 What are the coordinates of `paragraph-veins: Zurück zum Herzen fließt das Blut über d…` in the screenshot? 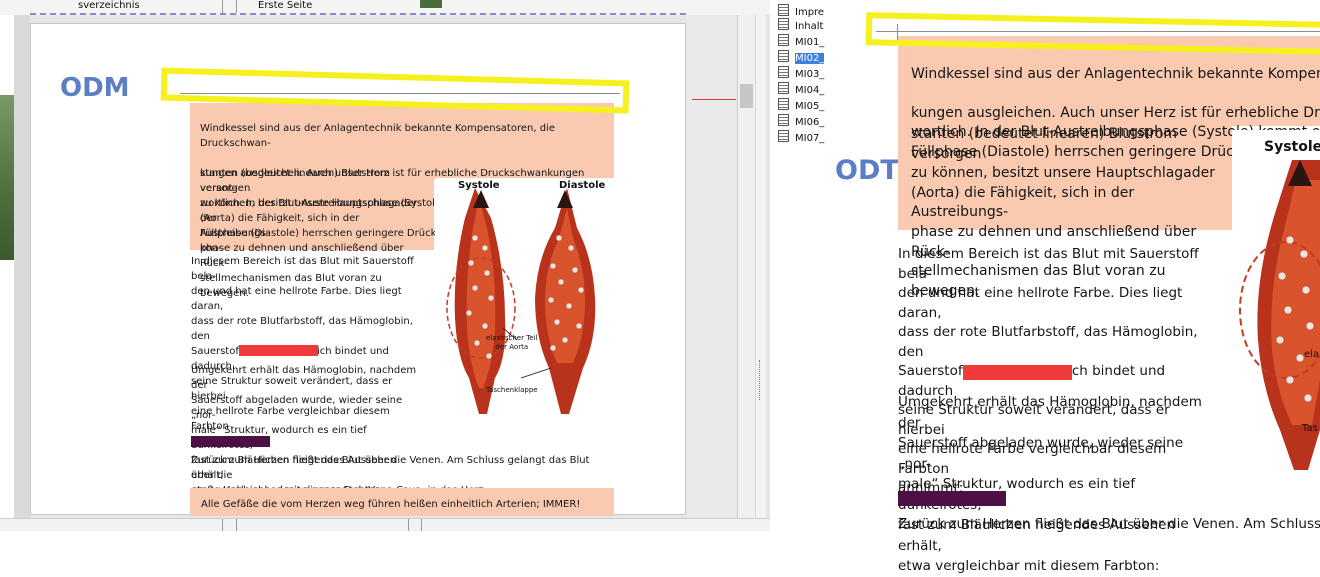 It's located at (1109, 524).